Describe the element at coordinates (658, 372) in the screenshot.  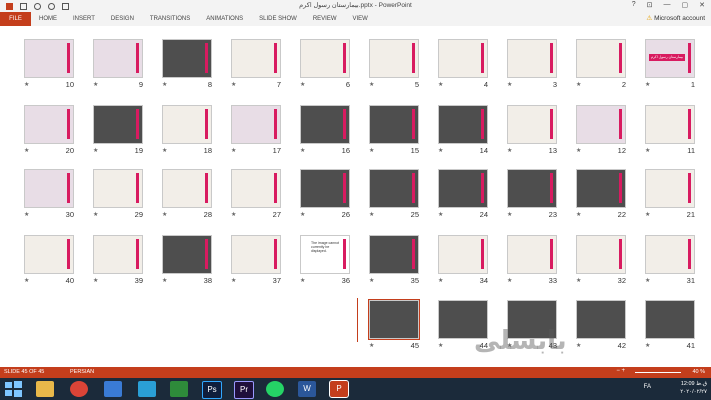
I see `zoom-slider` at that location.